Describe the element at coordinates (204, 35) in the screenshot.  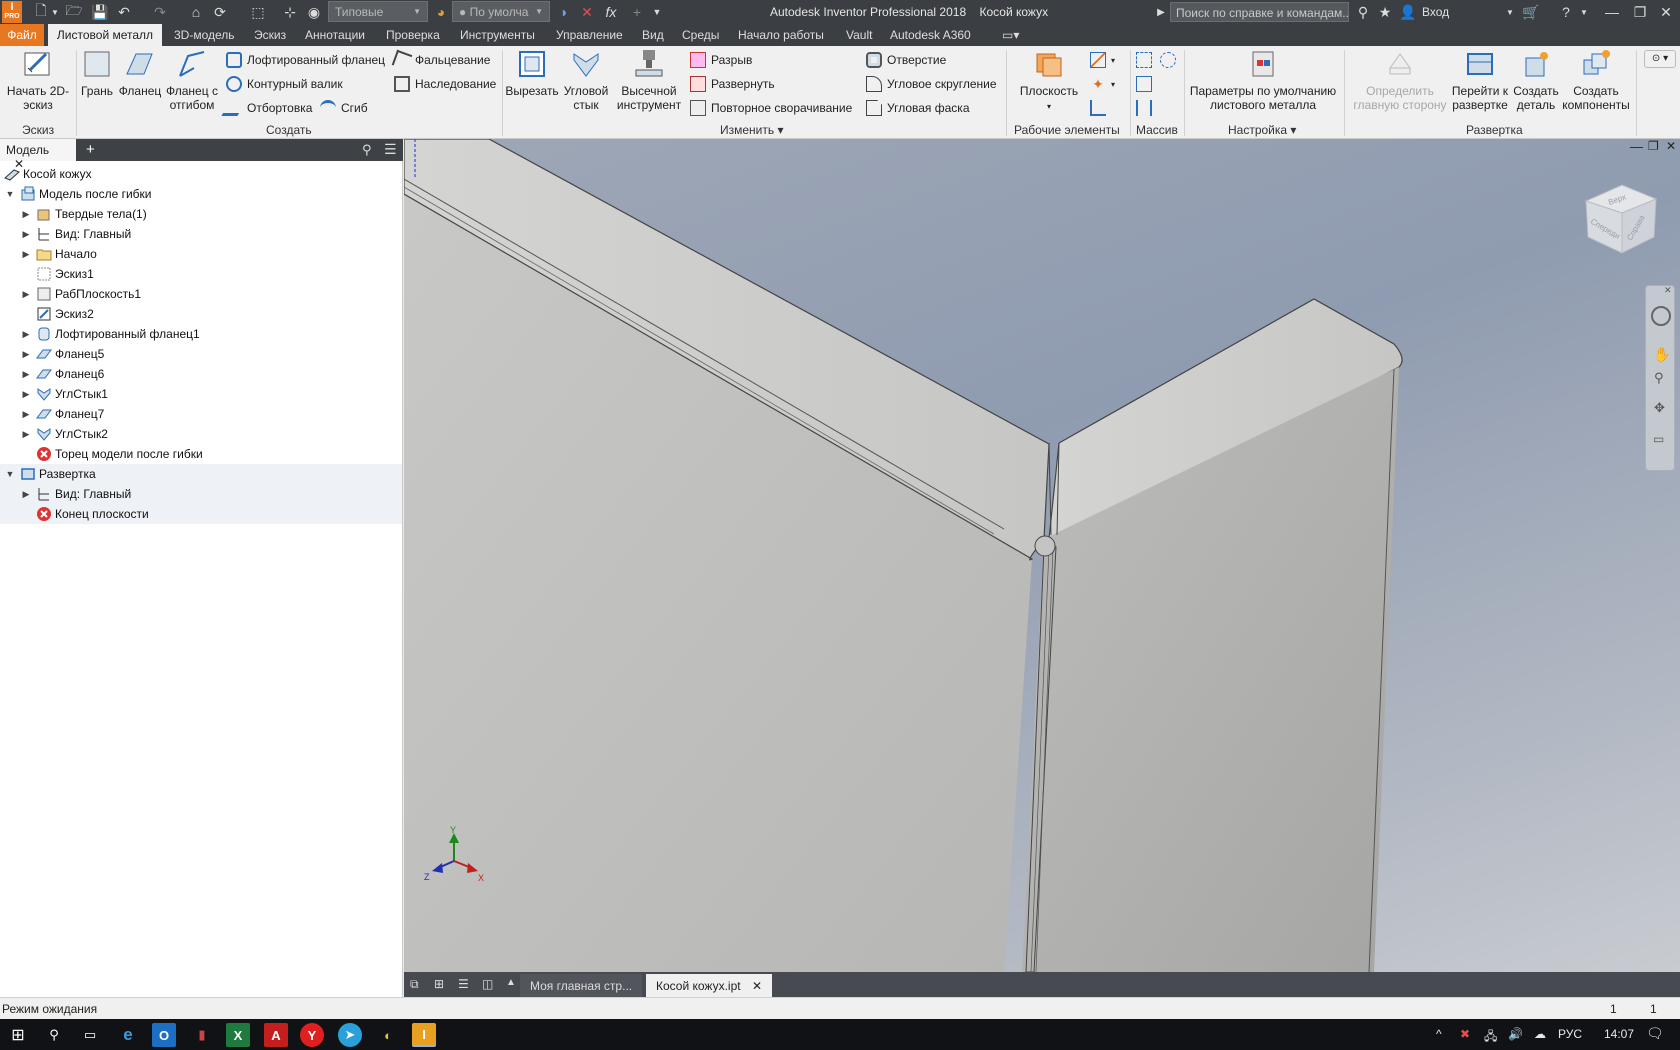
I see `tab-3d-model: 3D-модель` at that location.